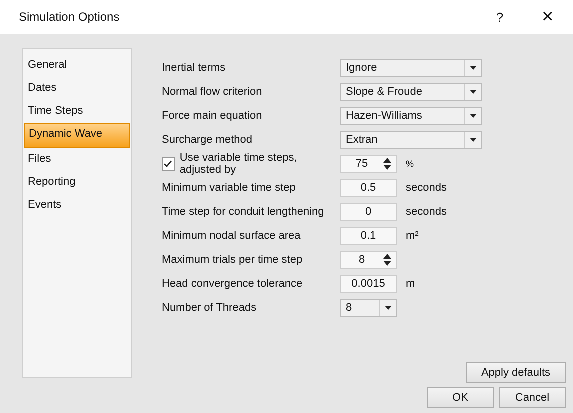  What do you see at coordinates (77, 111) in the screenshot?
I see `sidebar-item: Time Steps` at bounding box center [77, 111].